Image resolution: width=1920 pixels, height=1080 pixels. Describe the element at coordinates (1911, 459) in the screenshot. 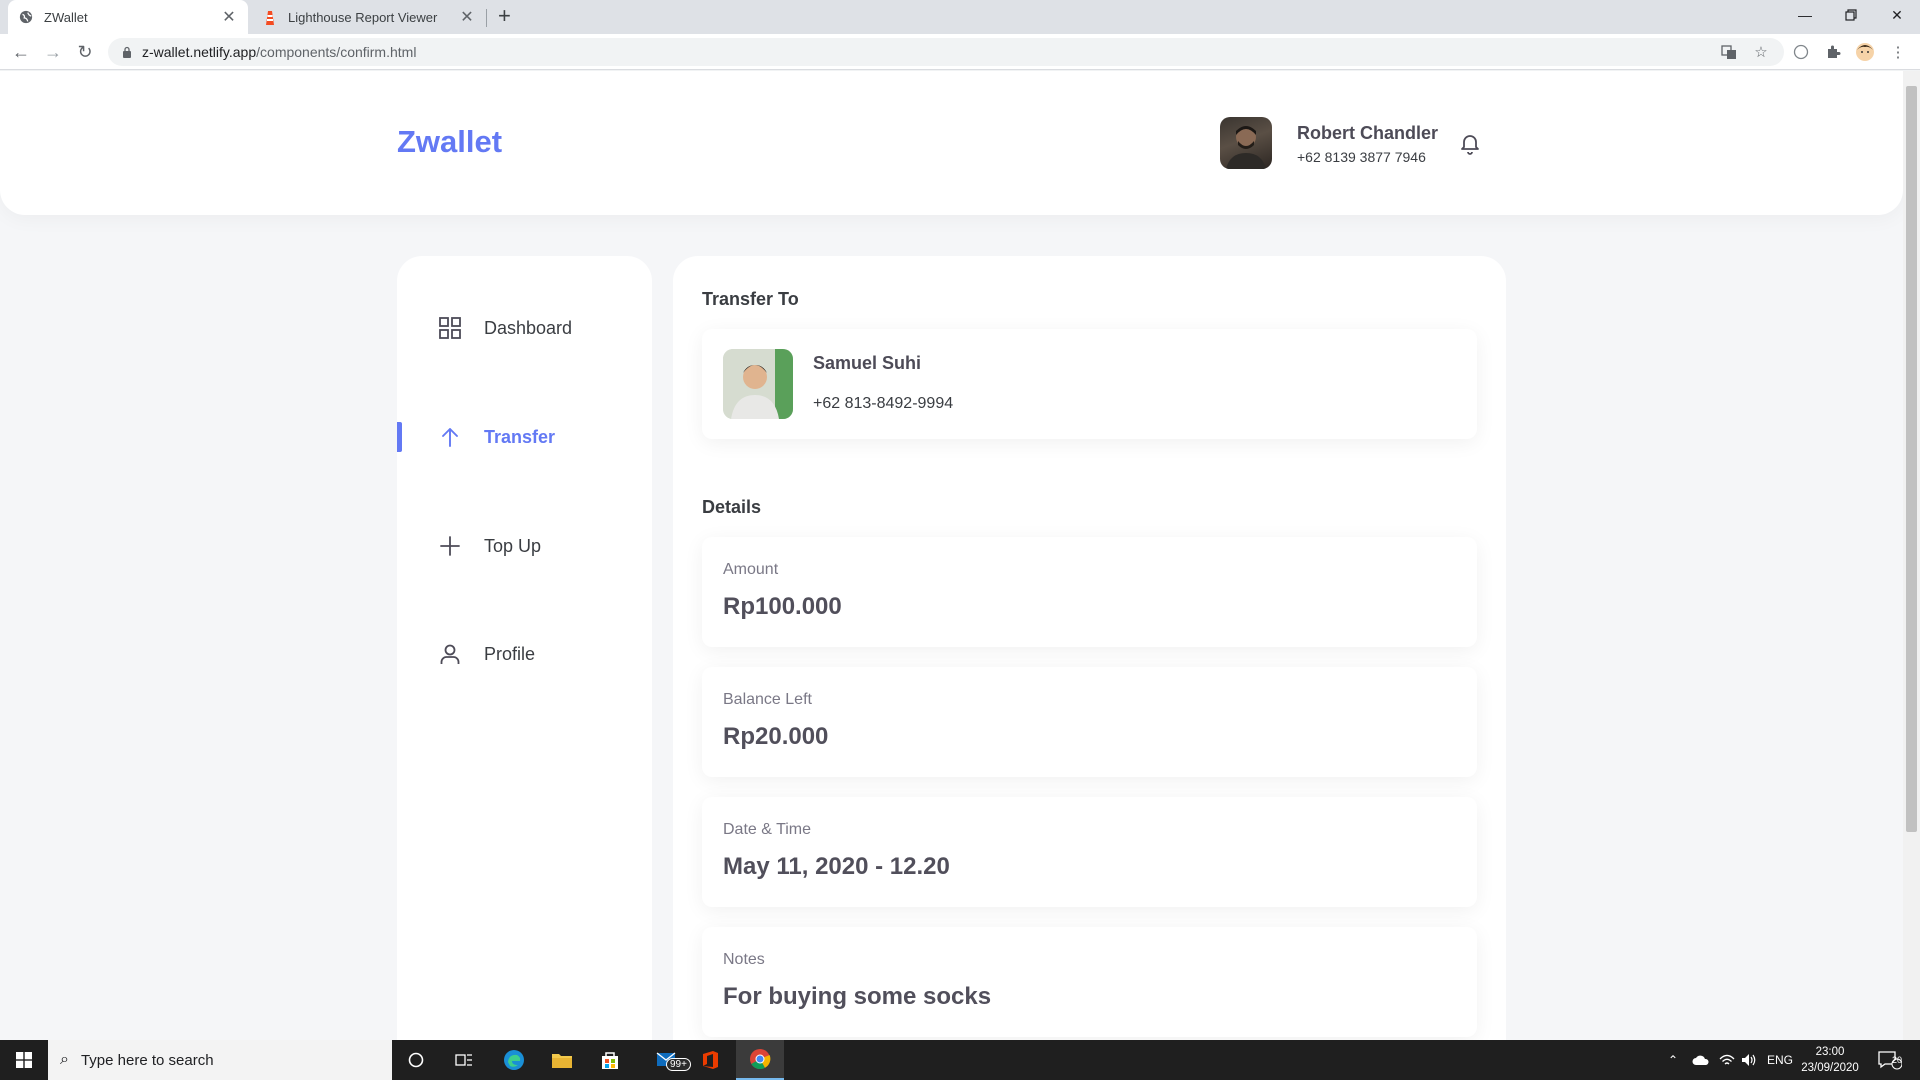

I see `scrollbar-thumb` at that location.